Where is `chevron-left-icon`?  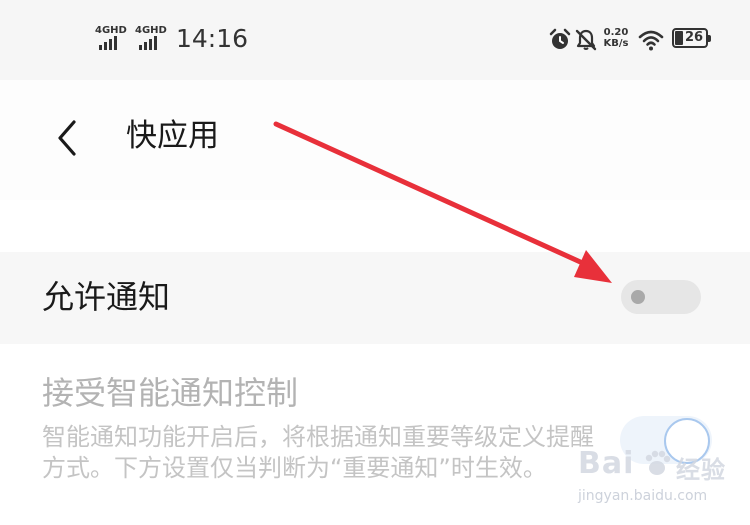
chevron-left-icon is located at coordinates (67, 138).